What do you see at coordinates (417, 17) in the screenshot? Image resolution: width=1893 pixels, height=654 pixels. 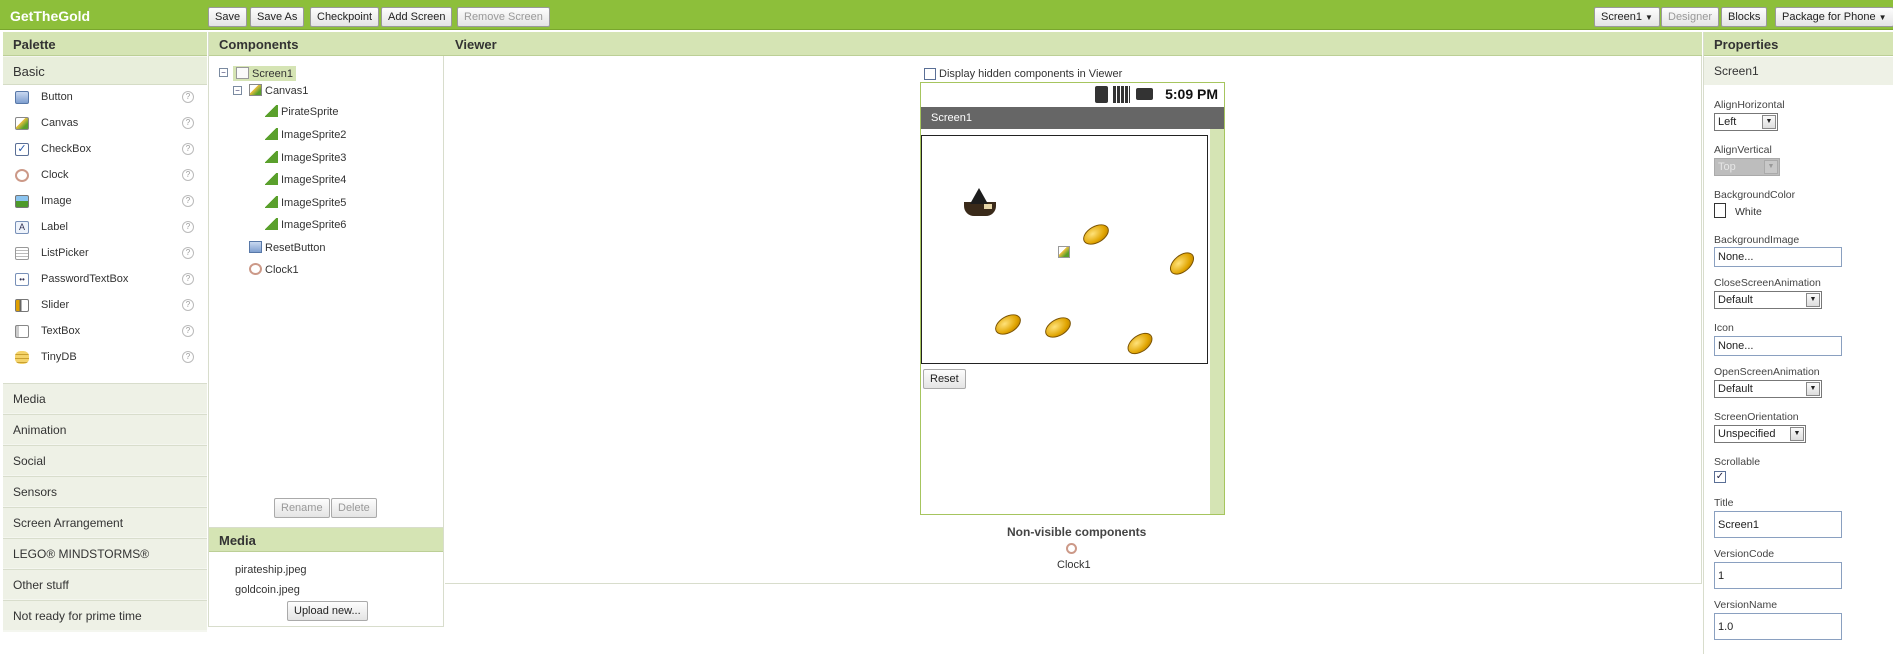 I see `add-screen-button: Add Screen` at bounding box center [417, 17].